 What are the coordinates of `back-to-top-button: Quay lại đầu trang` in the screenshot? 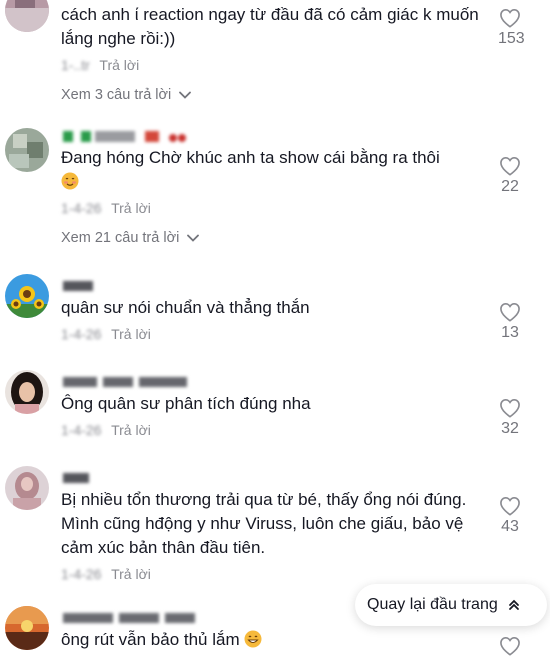 It's located at (451, 605).